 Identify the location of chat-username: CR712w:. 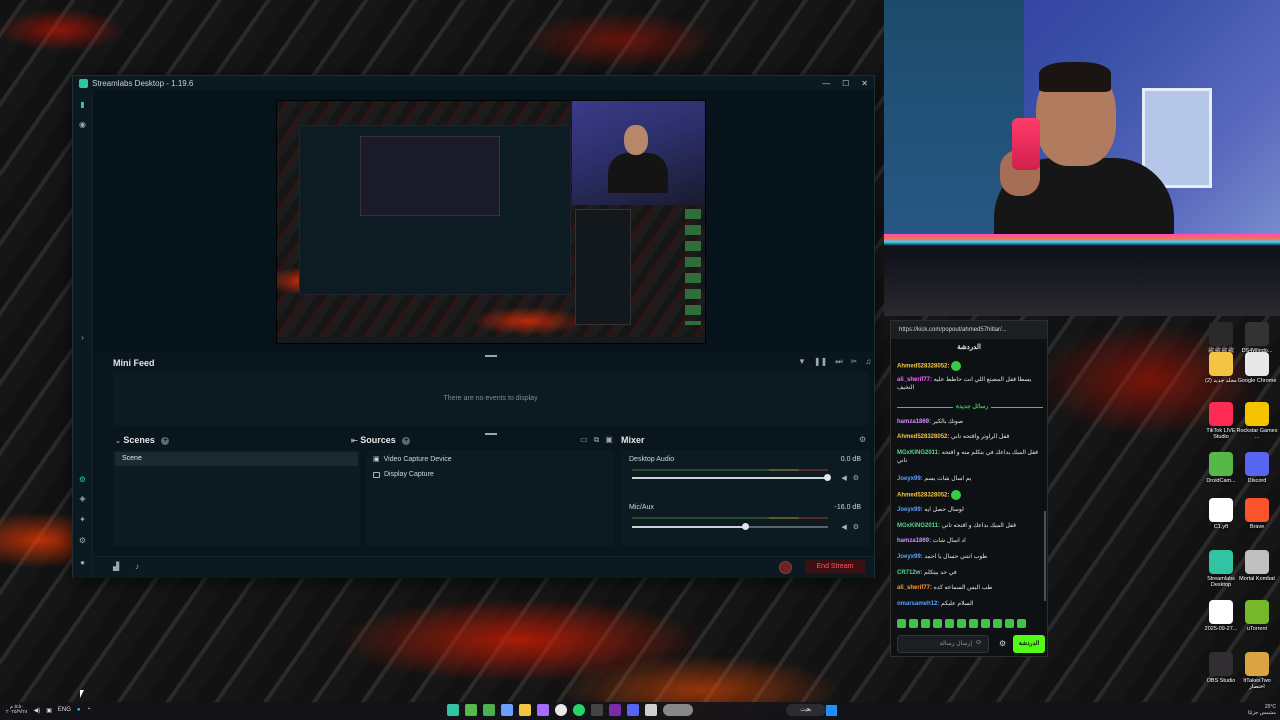
(909, 573).